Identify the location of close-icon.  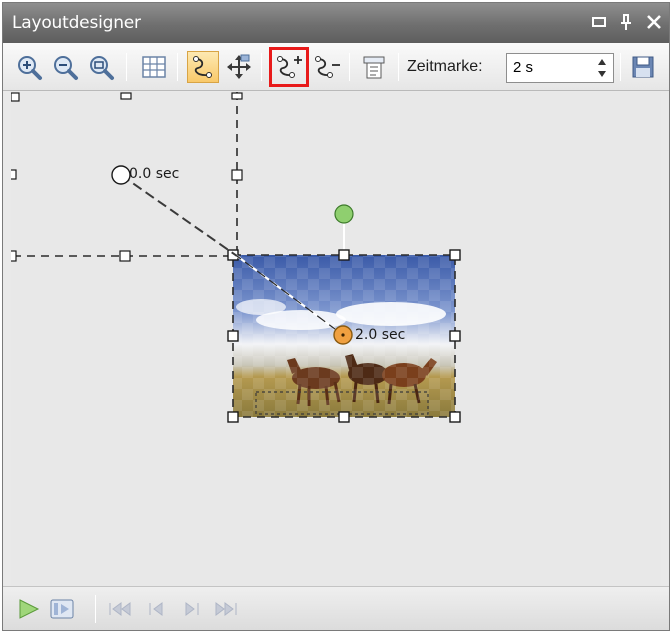
(654, 22).